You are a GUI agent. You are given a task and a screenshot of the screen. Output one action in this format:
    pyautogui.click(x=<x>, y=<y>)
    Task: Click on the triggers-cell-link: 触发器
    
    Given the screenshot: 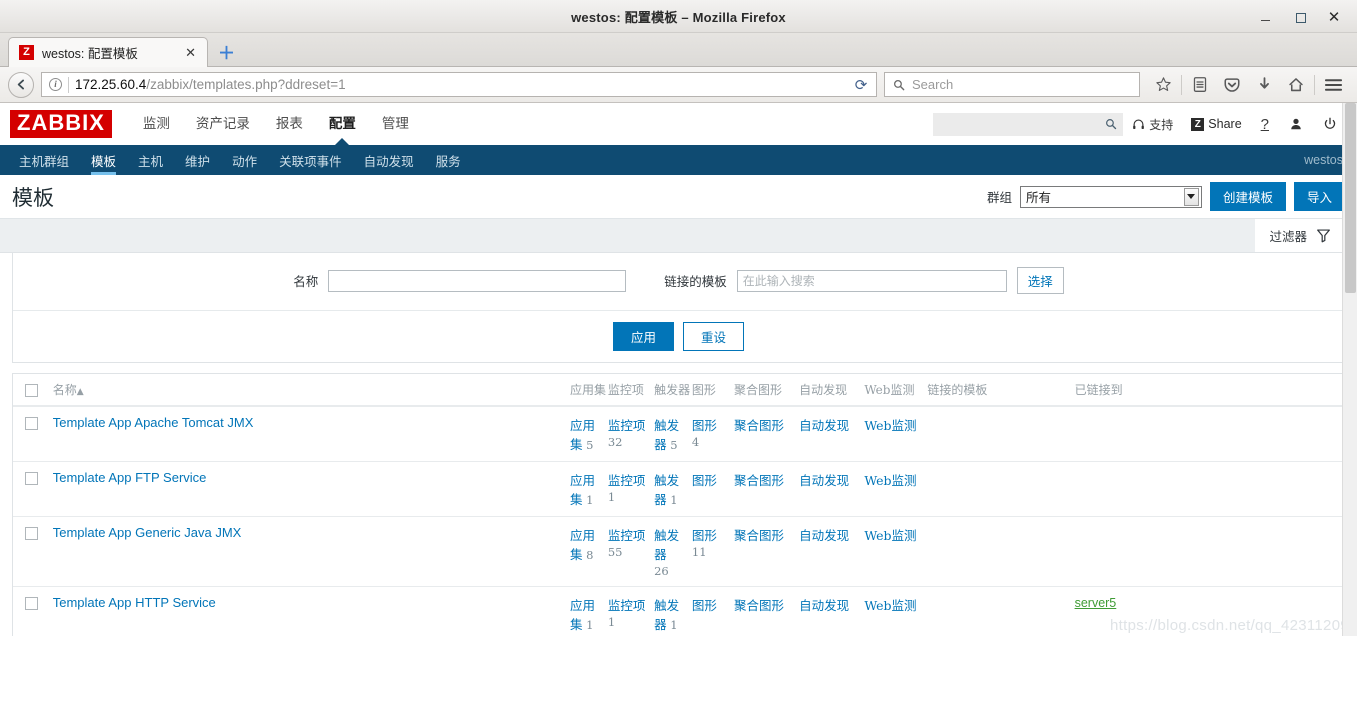 What is the action you would take?
    pyautogui.click(x=666, y=545)
    